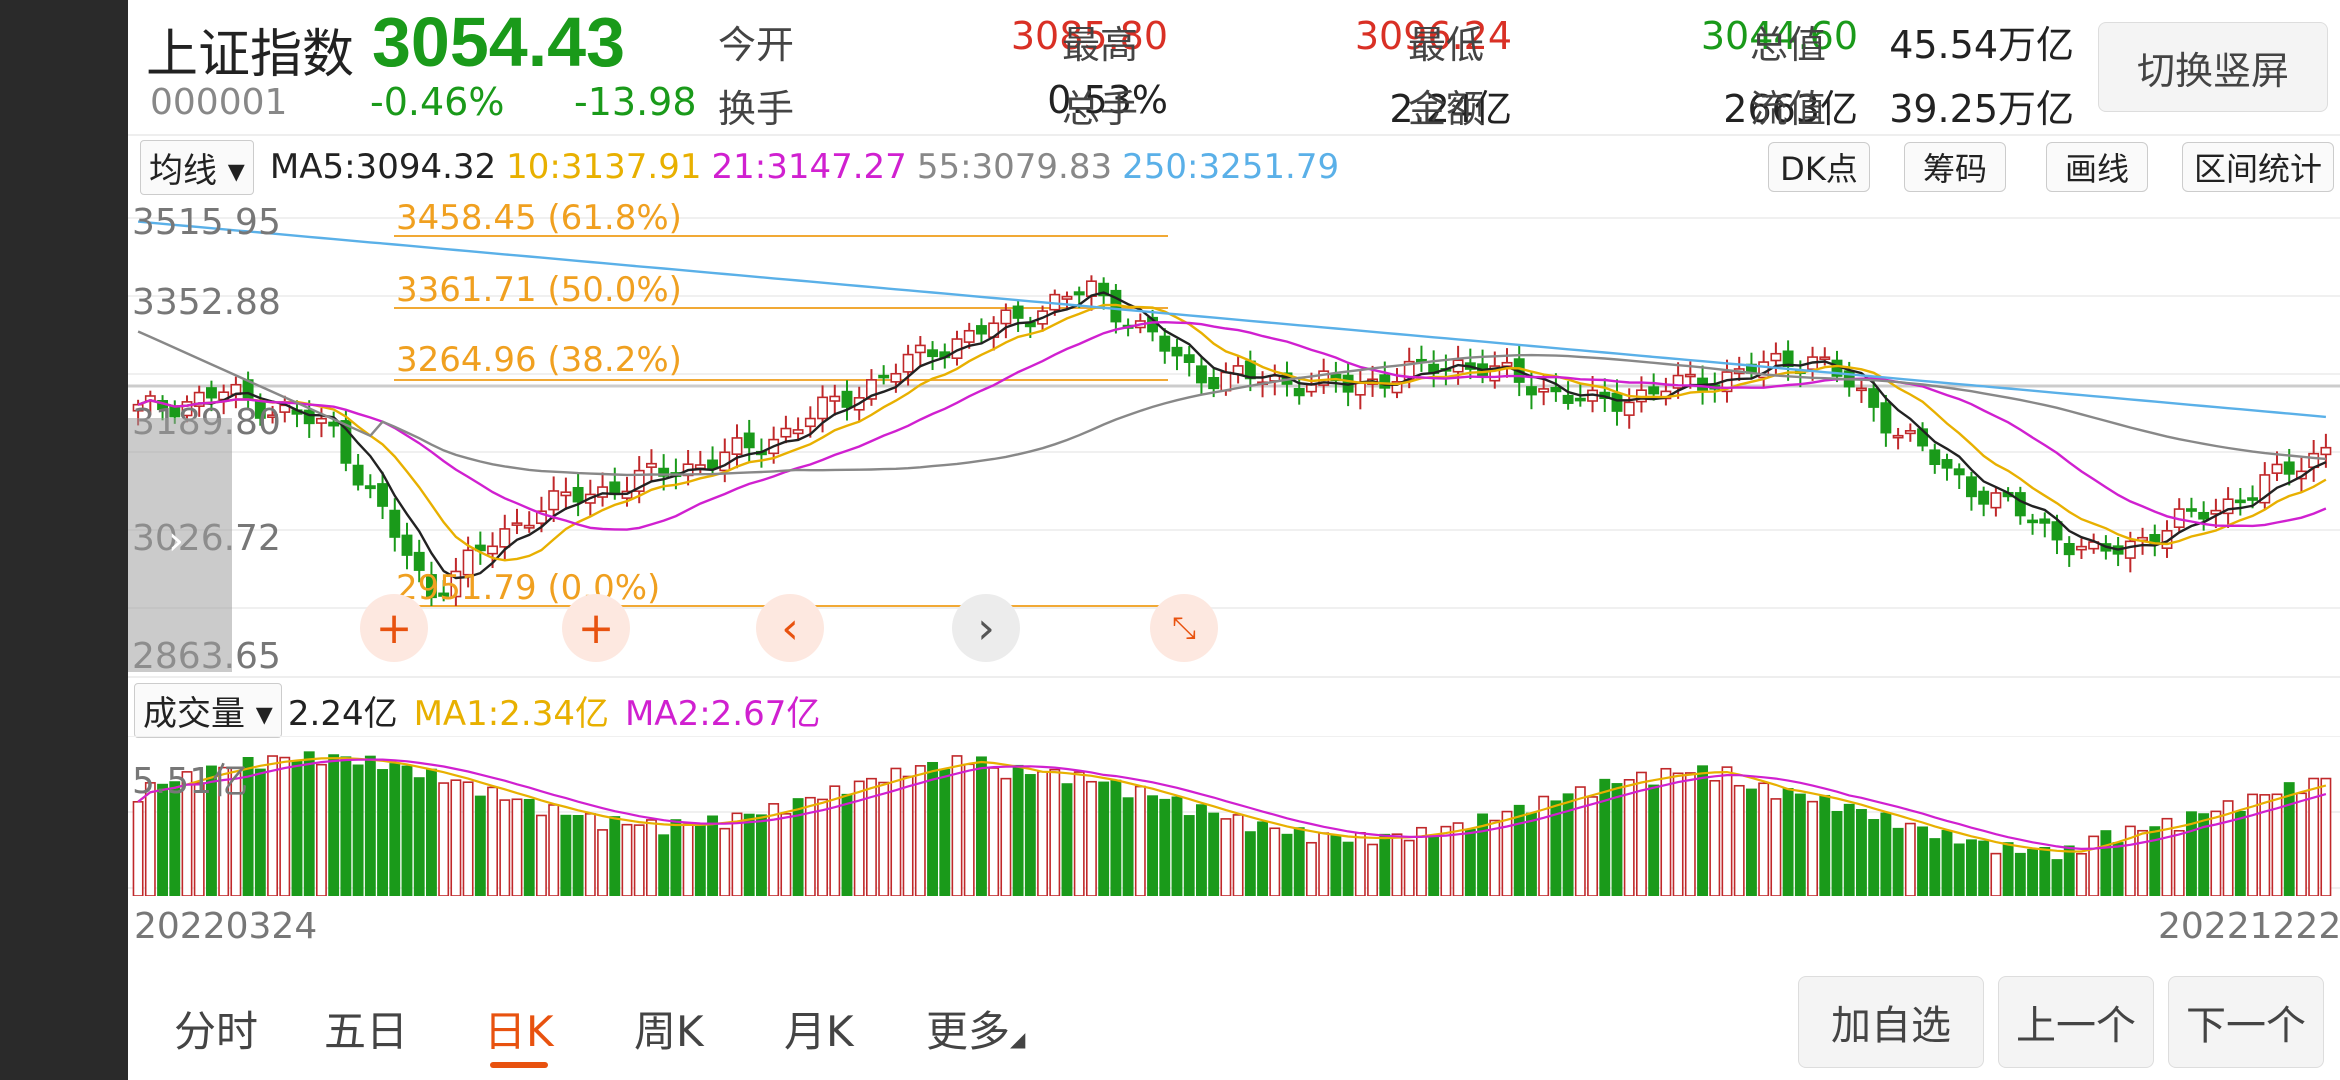  What do you see at coordinates (208, 710) in the screenshot?
I see `volume-dropdown: 成交量 ▾` at bounding box center [208, 710].